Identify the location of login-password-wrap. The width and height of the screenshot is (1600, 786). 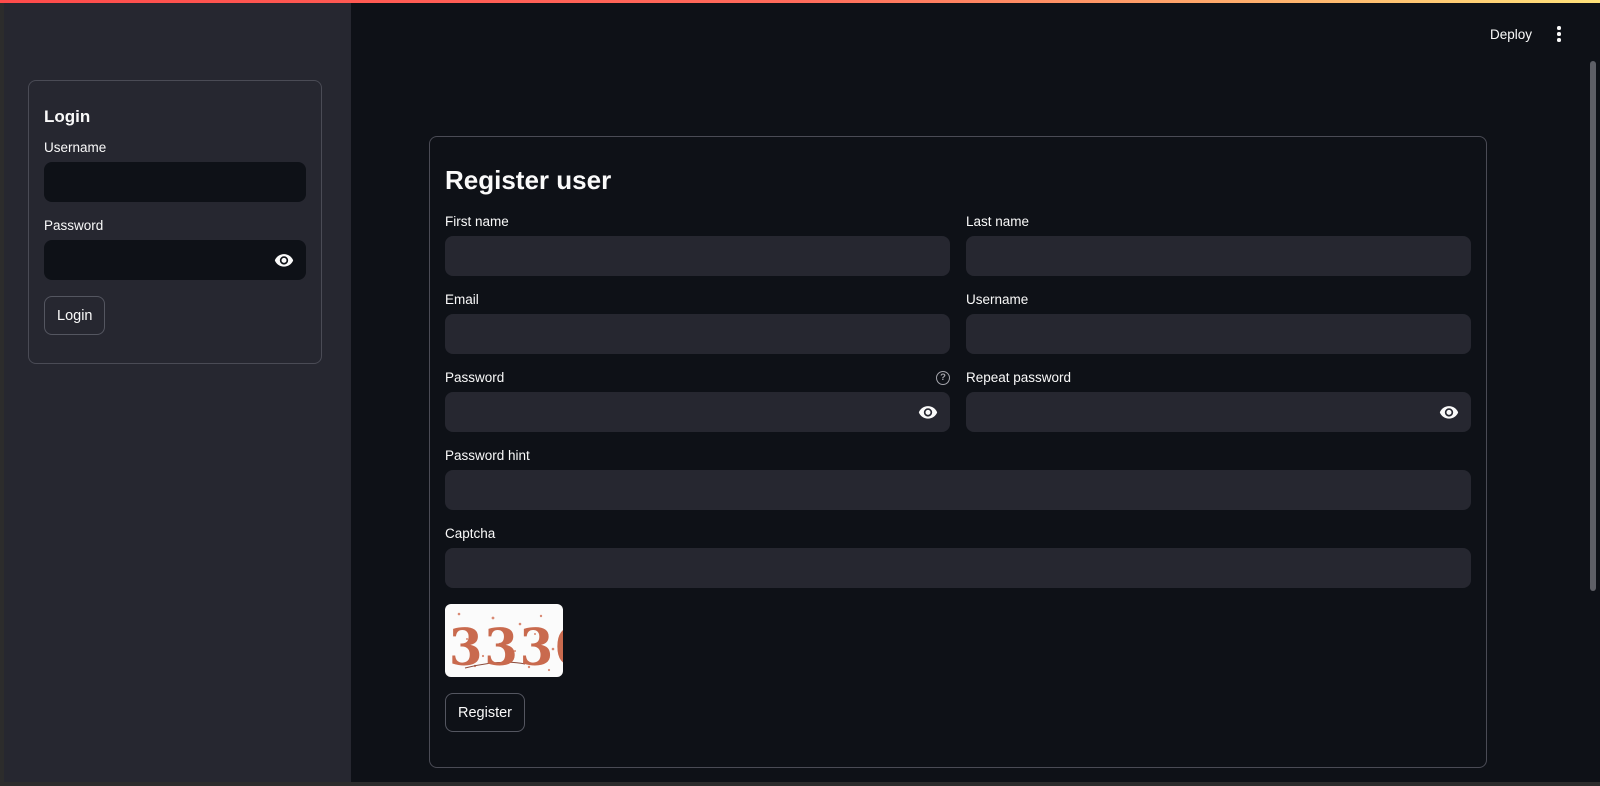
(175, 260).